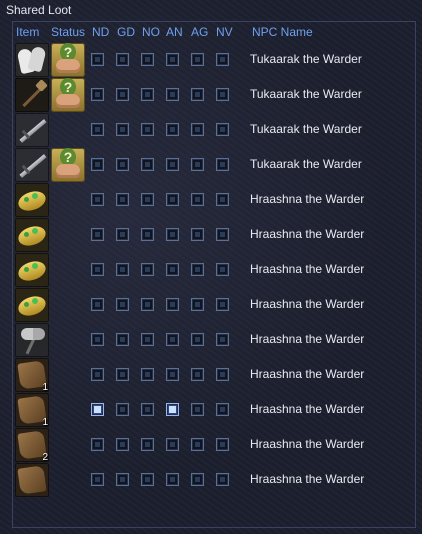  Describe the element at coordinates (211, 10) in the screenshot. I see `window-title: Shared Loot` at that location.